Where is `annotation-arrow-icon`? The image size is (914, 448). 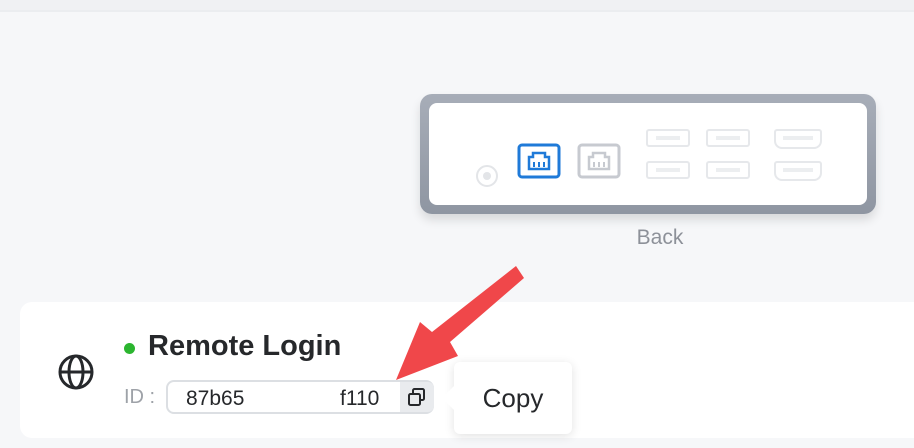
annotation-arrow-icon is located at coordinates (460, 323).